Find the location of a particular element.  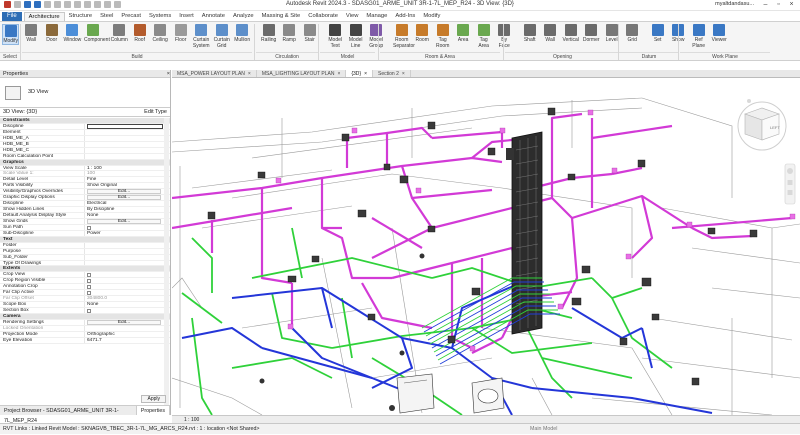

ribbon-tool-ceiling: Ceiling is located at coordinates (160, 33).